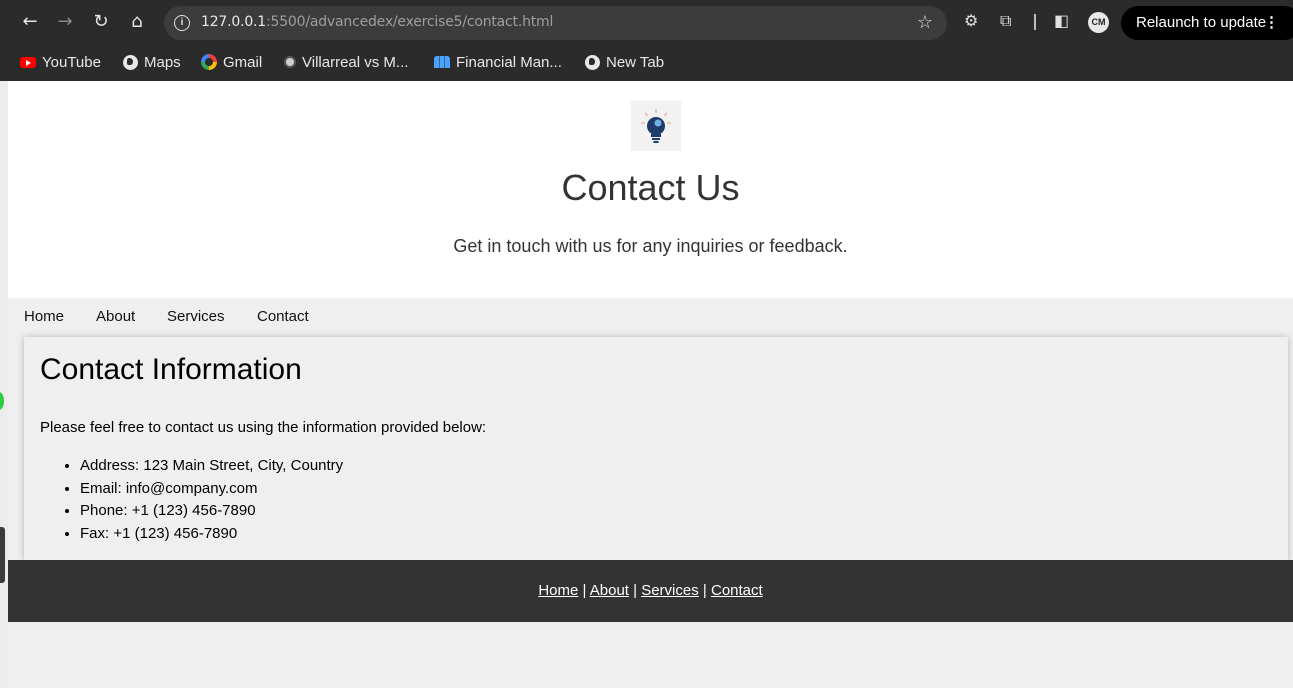  Describe the element at coordinates (171, 369) in the screenshot. I see `contact-heading: Contact Information` at that location.